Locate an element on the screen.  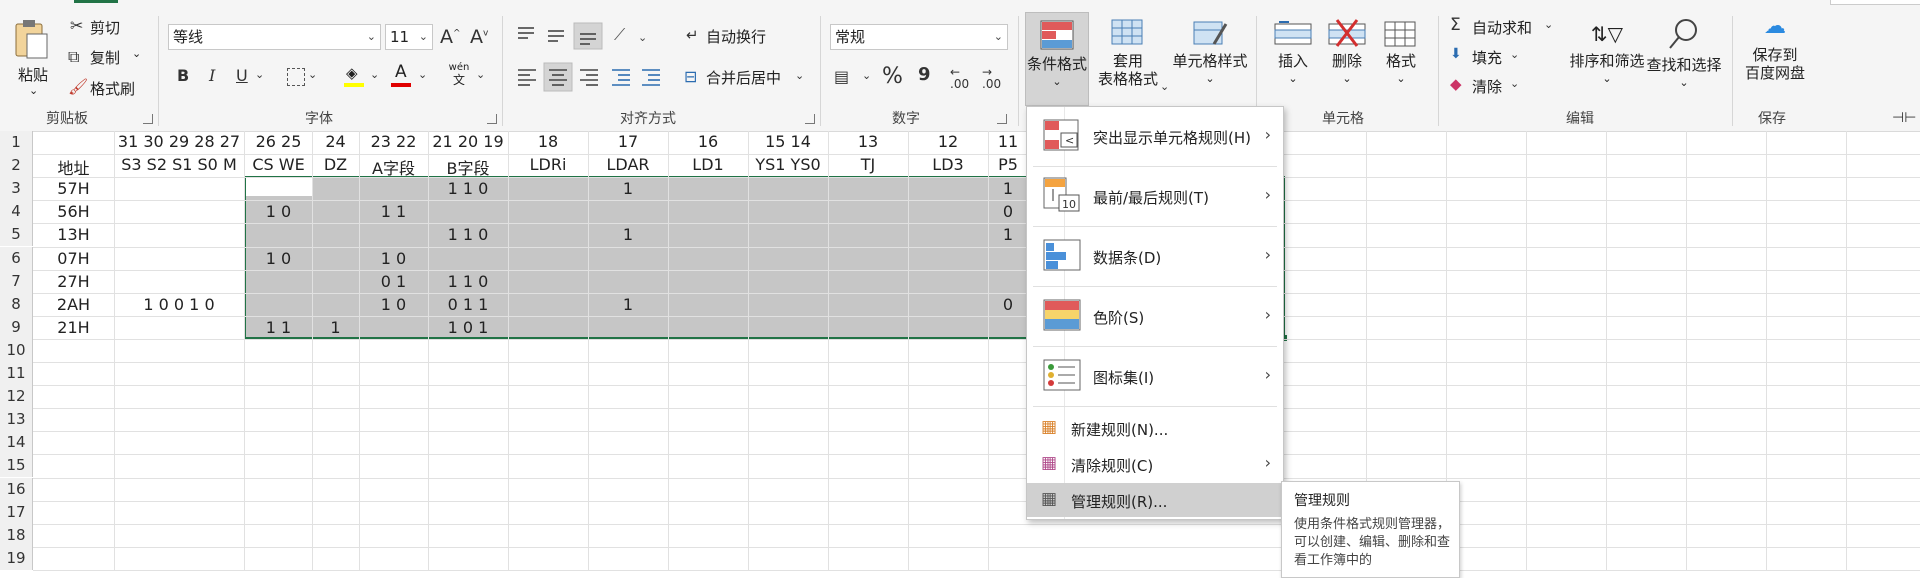
font-size-combo: 11 ⌄ is located at coordinates (409, 37).